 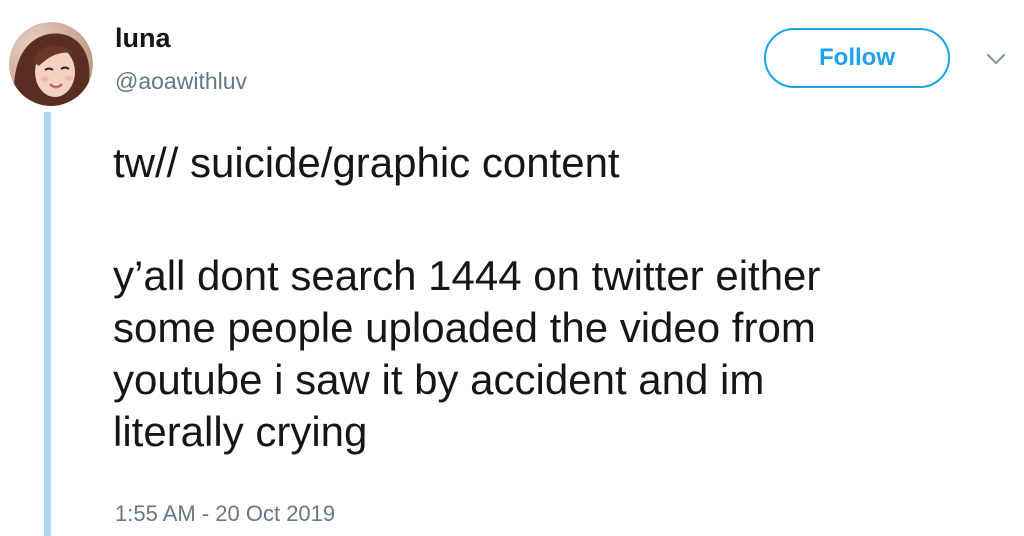 I want to click on avatar, so click(x=51, y=64).